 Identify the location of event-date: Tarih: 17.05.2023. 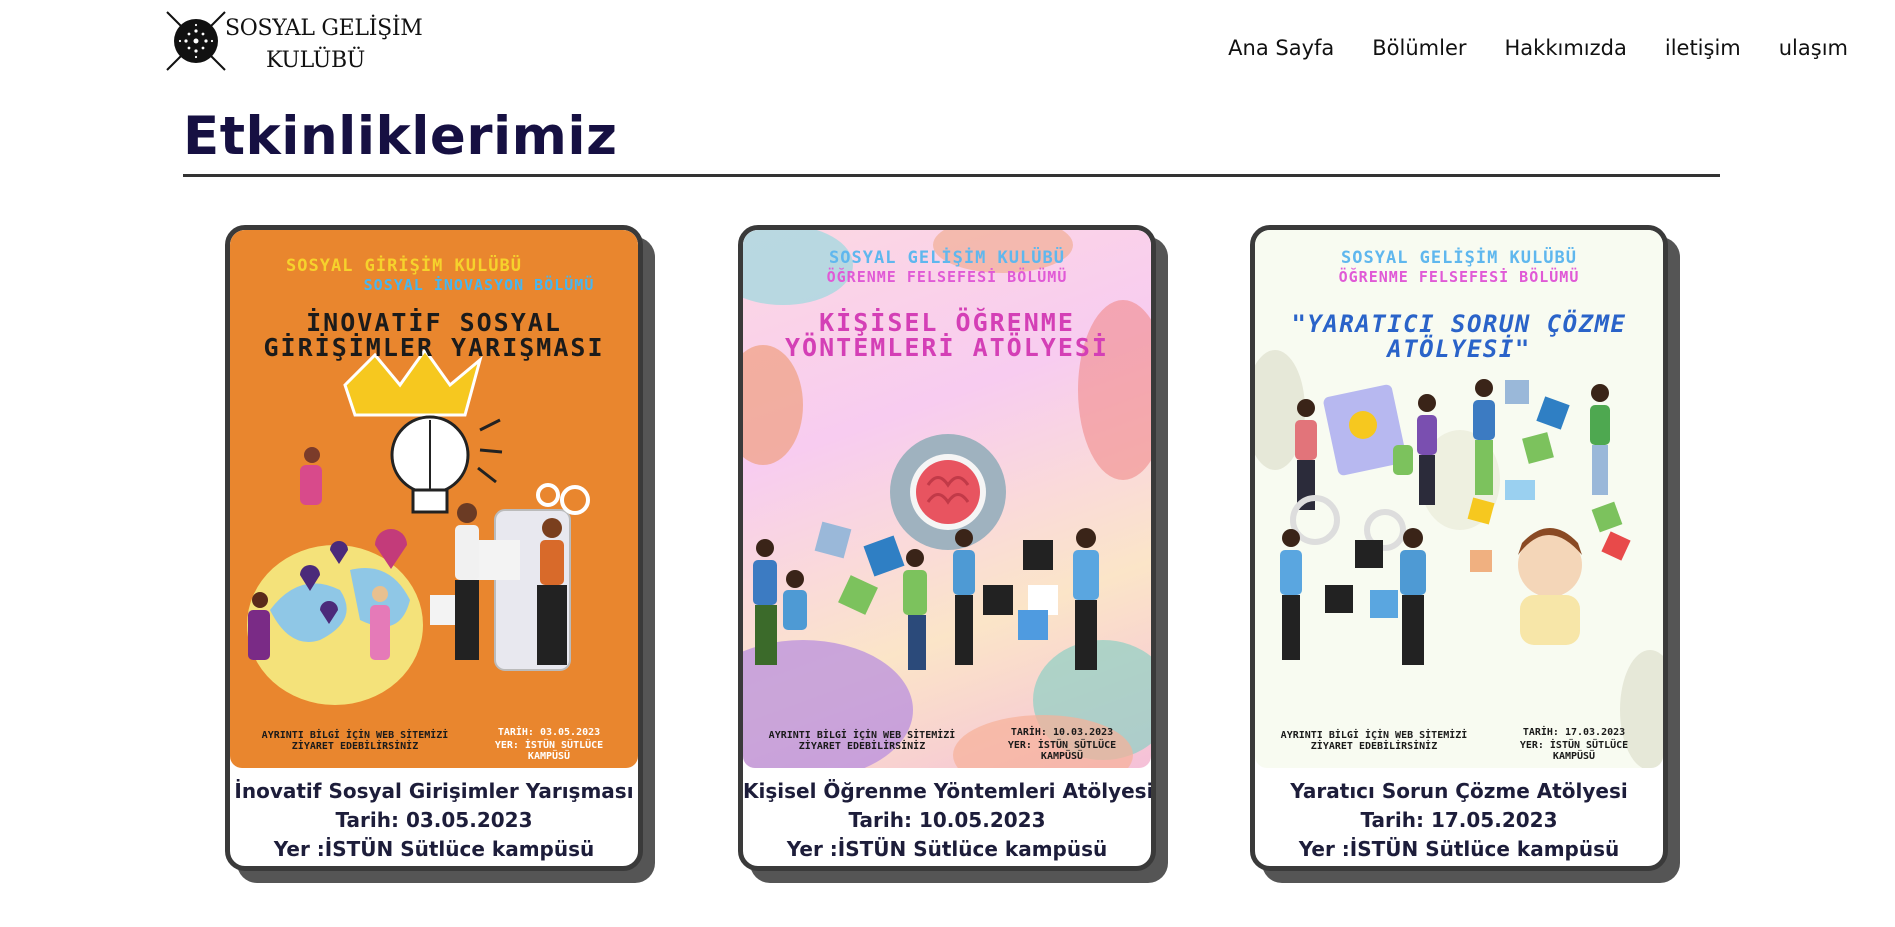
(1459, 820).